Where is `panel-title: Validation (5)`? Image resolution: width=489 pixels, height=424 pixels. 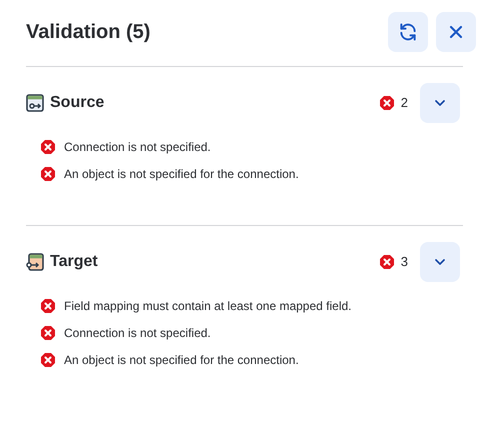 panel-title: Validation (5) is located at coordinates (88, 32).